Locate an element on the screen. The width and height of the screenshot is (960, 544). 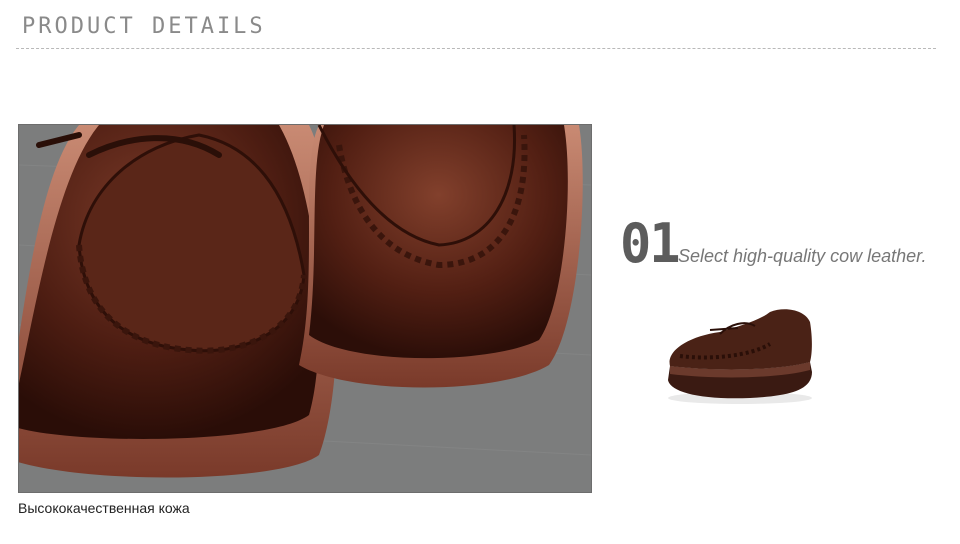
header-divider is located at coordinates (476, 48).